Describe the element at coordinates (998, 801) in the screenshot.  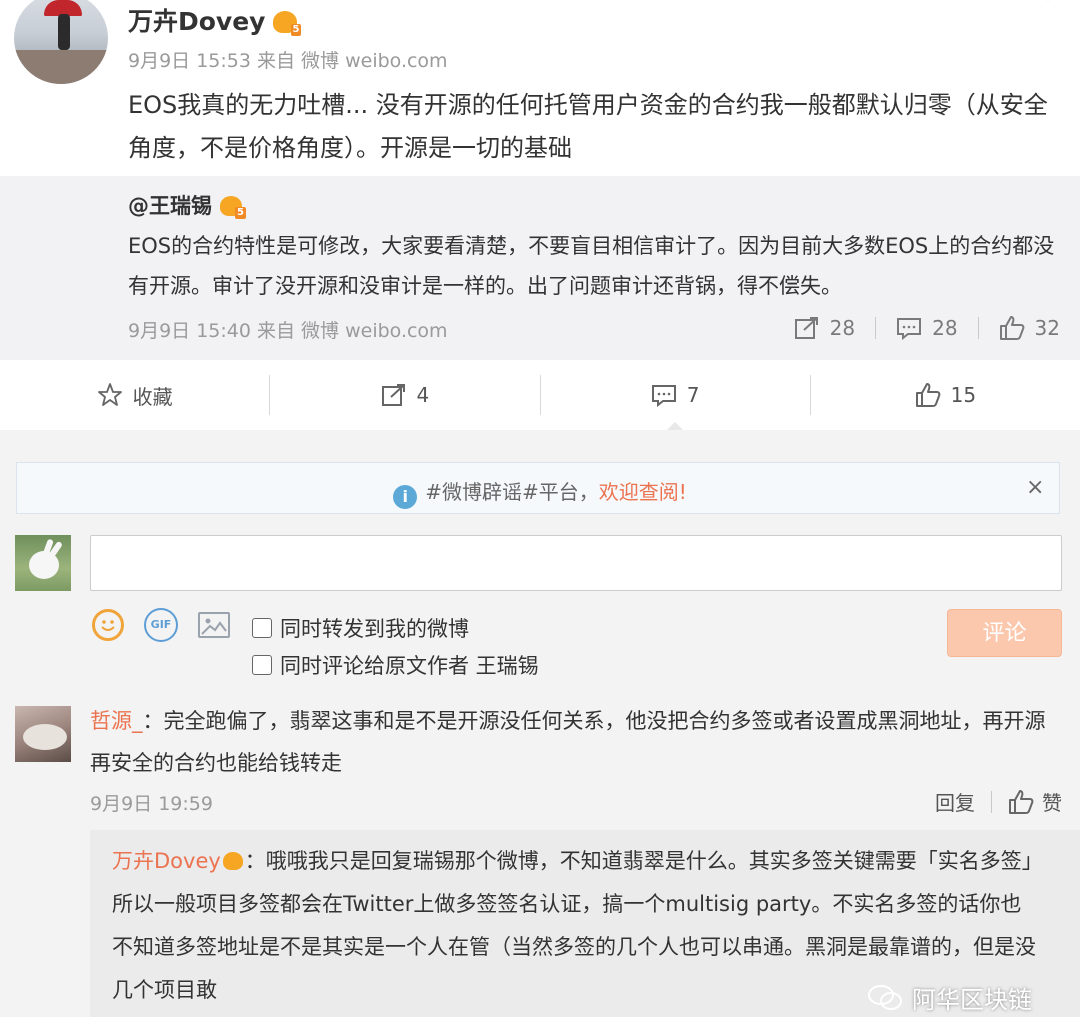
I see `comment-actions: 回复 赞` at that location.